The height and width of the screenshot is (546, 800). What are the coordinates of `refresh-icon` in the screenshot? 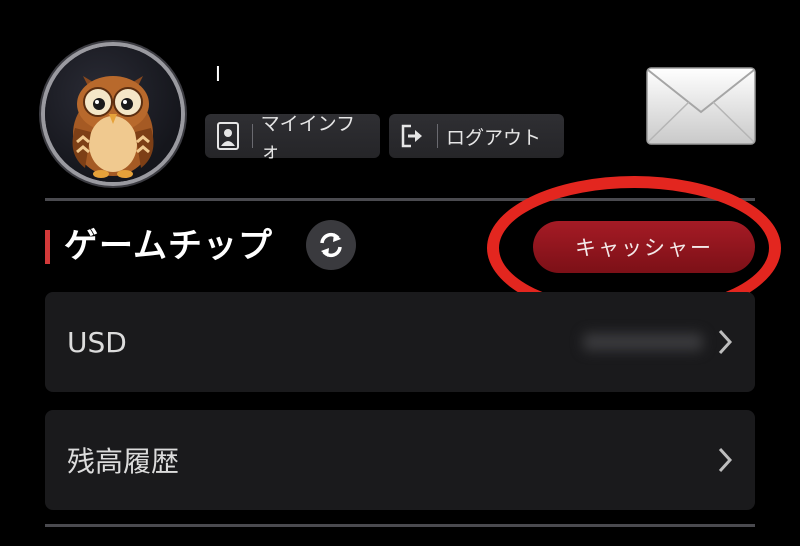 It's located at (331, 245).